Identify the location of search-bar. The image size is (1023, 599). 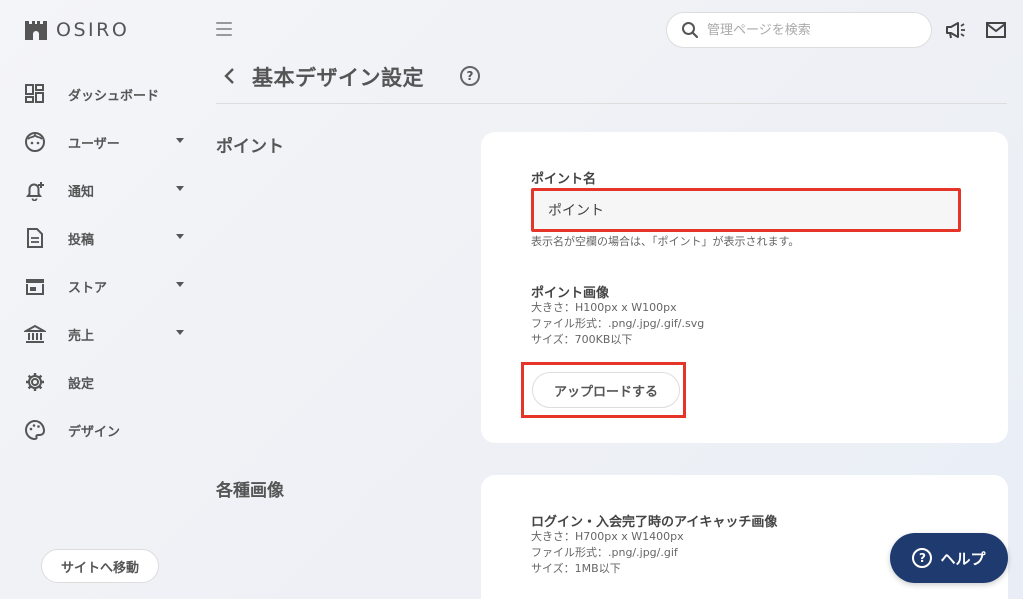
(799, 30).